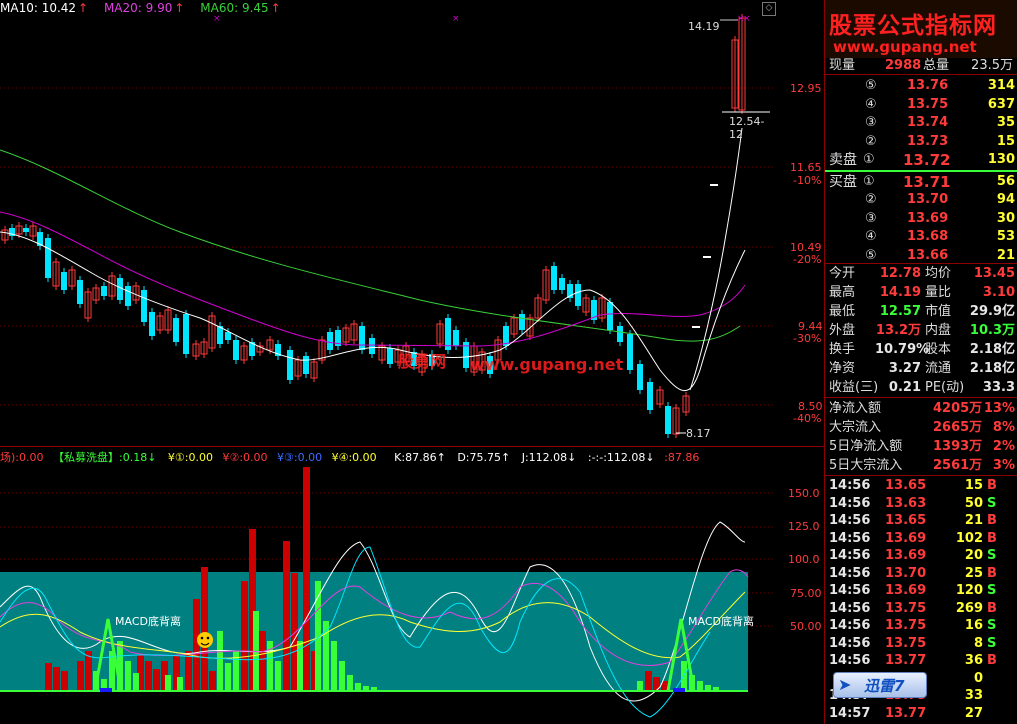 The width and height of the screenshot is (1017, 724). What do you see at coordinates (906, 660) in the screenshot?
I see `tick-price: 13.77` at bounding box center [906, 660].